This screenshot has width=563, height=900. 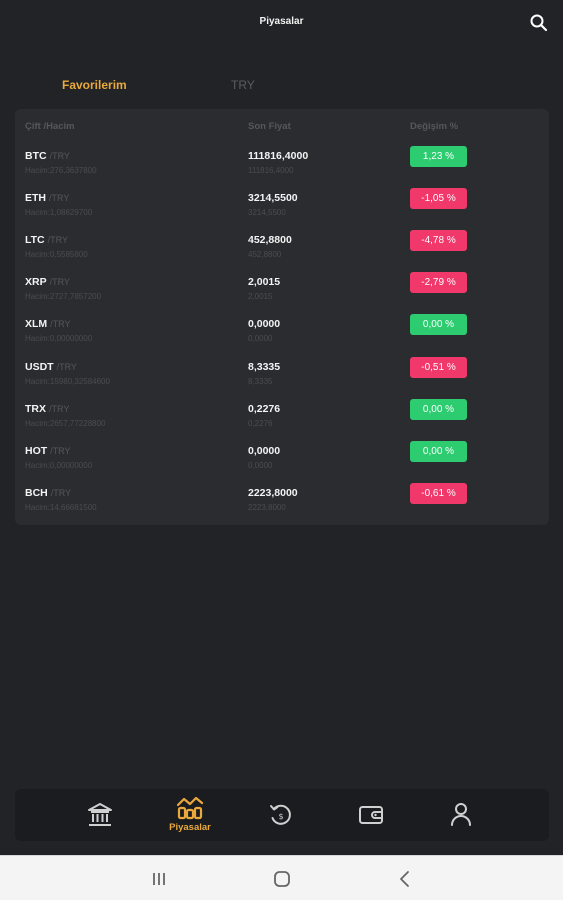 I want to click on pair-name: HOT/TRY, so click(x=48, y=451).